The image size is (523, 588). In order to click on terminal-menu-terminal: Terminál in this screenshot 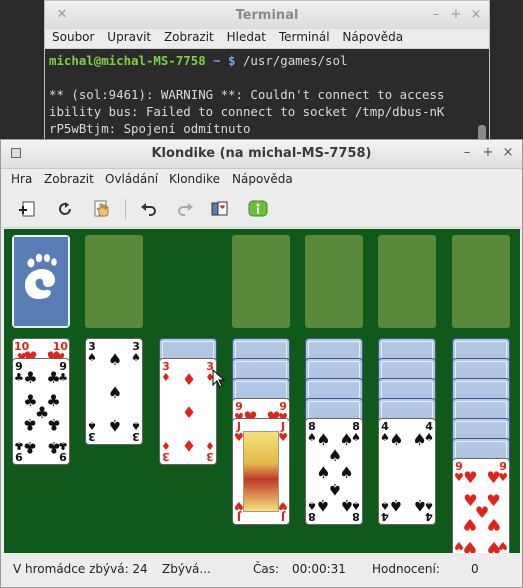, I will do `click(304, 36)`.